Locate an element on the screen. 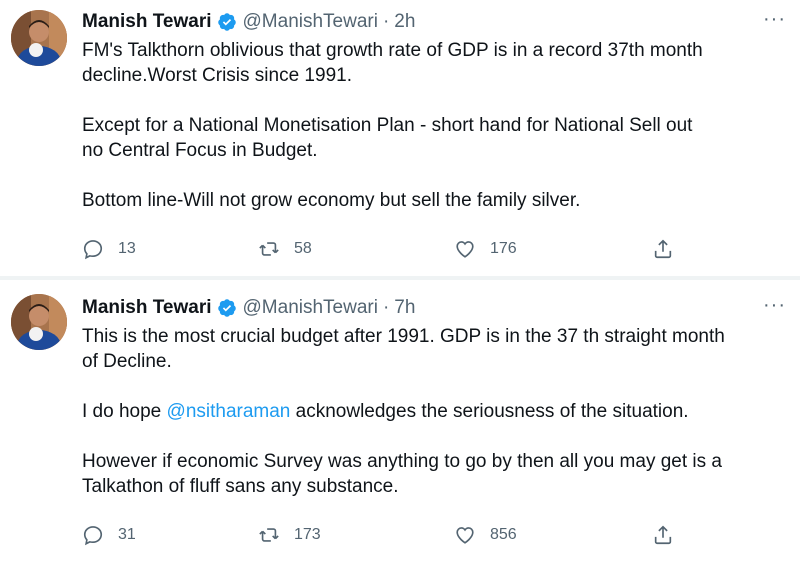  tweet-line: decline.Worst Crisis since 1991. is located at coordinates (217, 75).